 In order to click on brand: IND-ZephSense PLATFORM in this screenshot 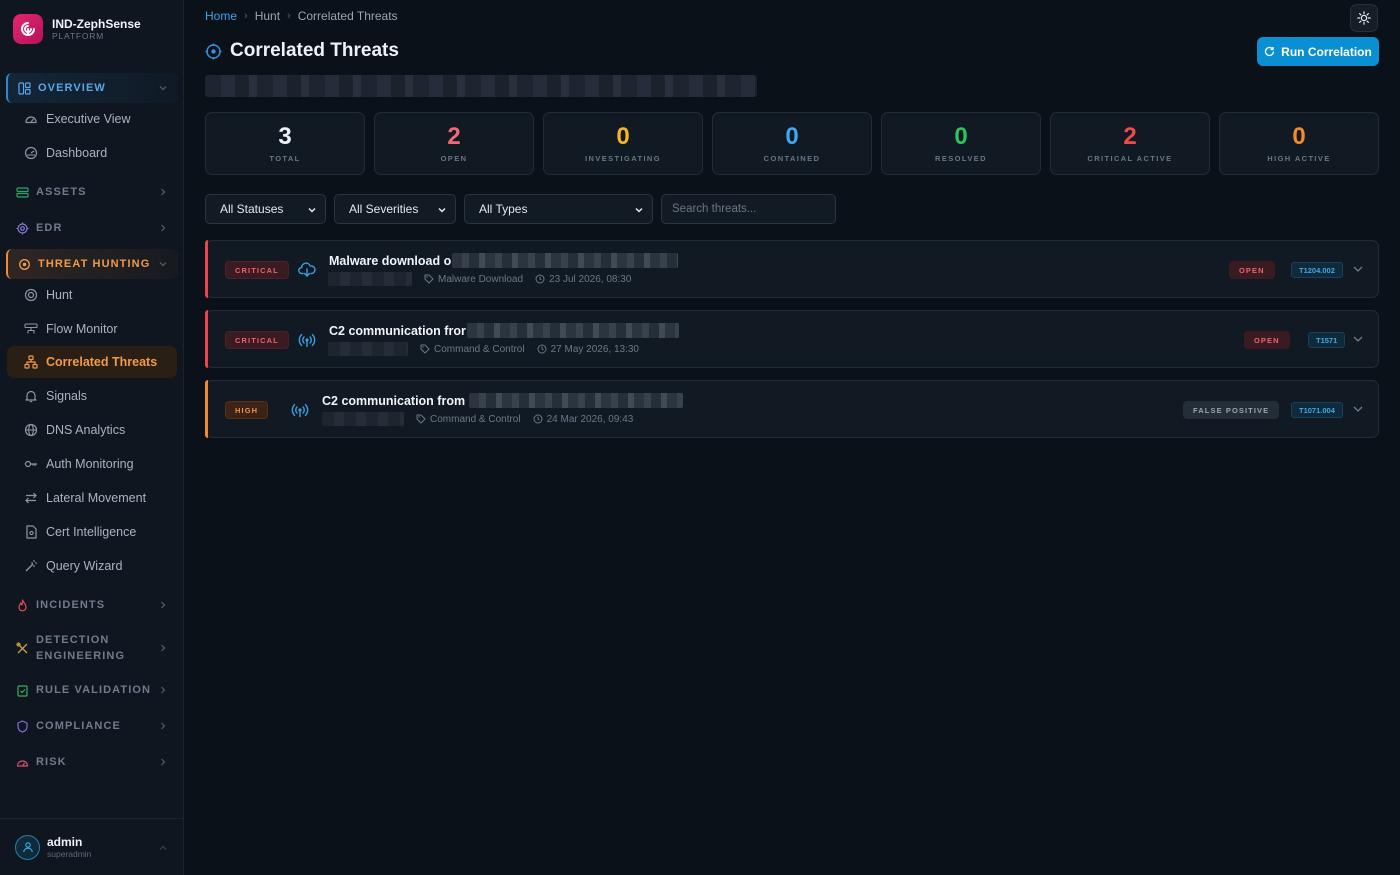, I will do `click(77, 29)`.